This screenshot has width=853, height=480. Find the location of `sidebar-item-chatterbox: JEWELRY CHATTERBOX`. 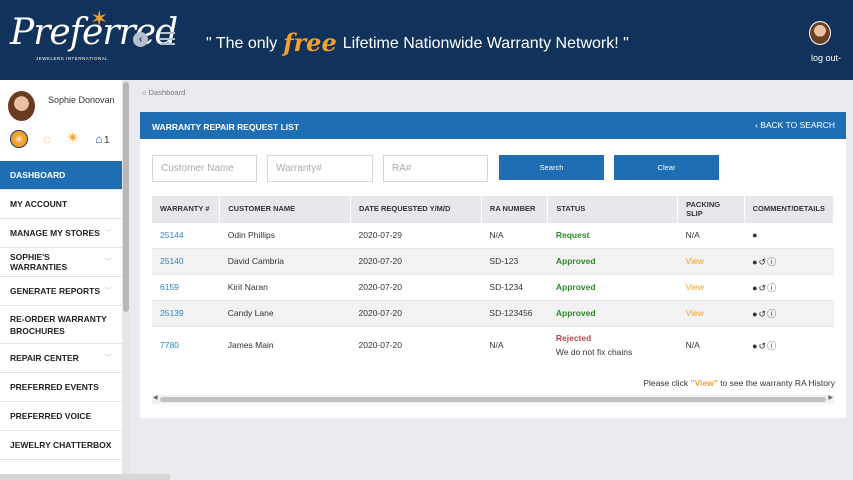

sidebar-item-chatterbox: JEWELRY CHATTERBOX is located at coordinates (61, 445).